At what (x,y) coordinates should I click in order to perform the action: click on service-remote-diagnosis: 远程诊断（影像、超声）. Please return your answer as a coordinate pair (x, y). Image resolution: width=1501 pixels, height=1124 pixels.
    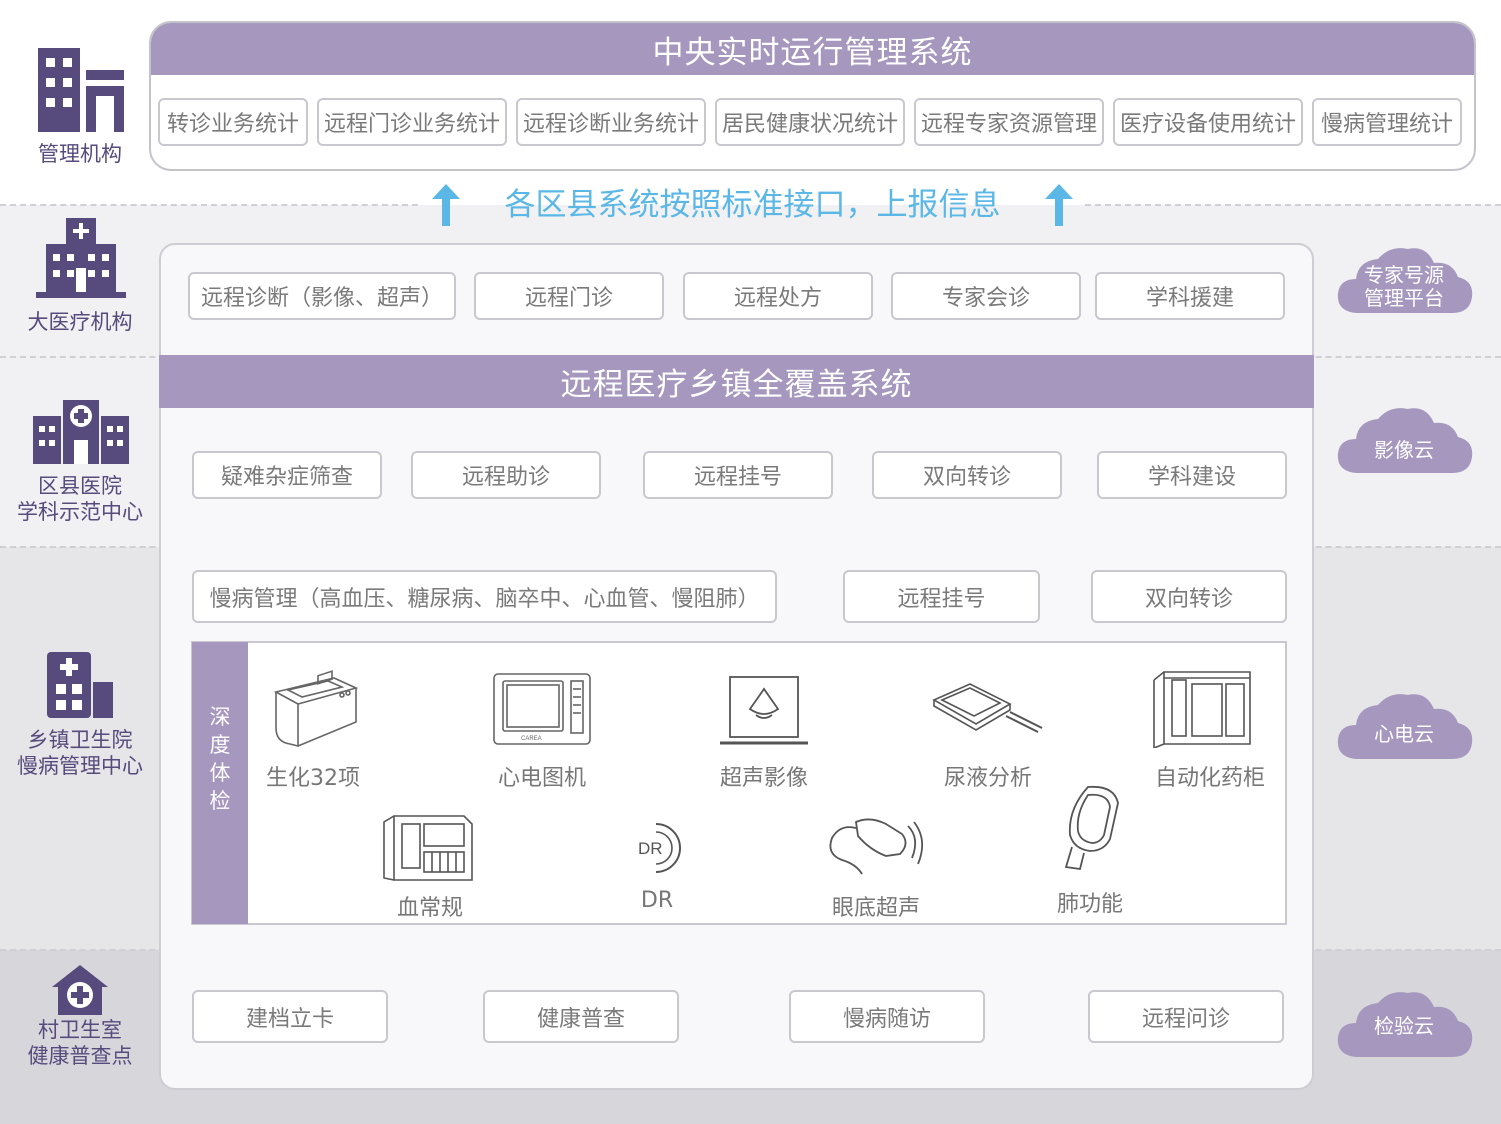
    Looking at the image, I should click on (322, 296).